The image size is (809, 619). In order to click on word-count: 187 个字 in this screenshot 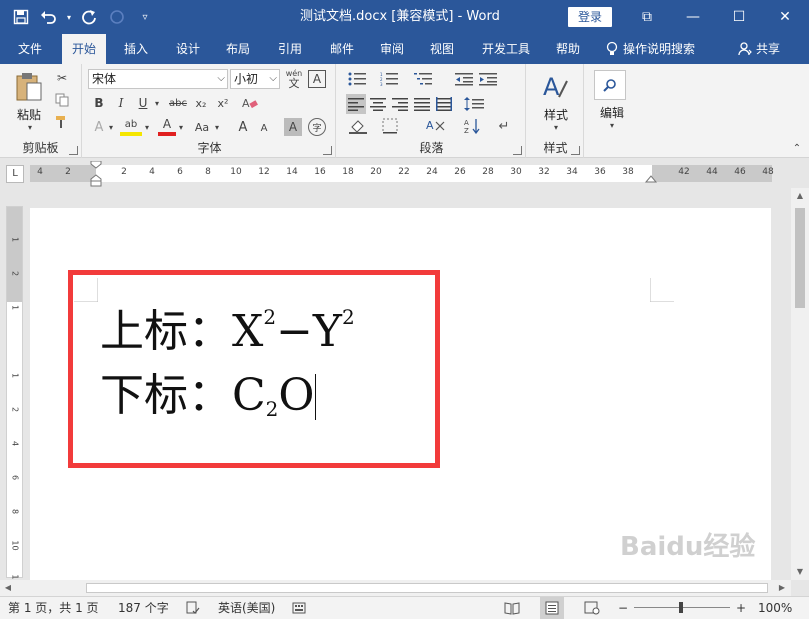, I will do `click(143, 608)`.